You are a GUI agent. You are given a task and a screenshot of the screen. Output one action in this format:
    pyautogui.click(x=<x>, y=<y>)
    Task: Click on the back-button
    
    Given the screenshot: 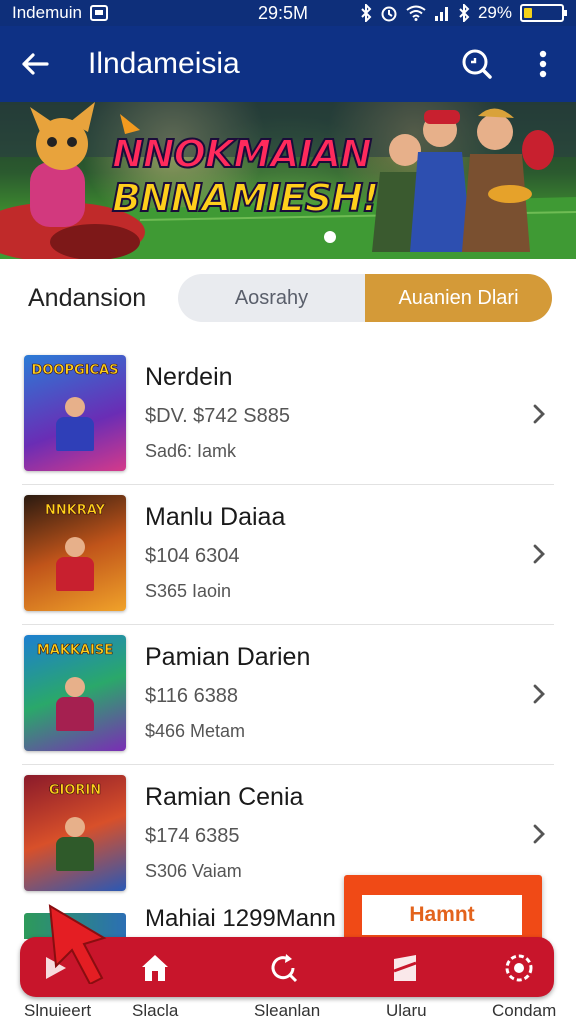 What is the action you would take?
    pyautogui.click(x=35, y=64)
    